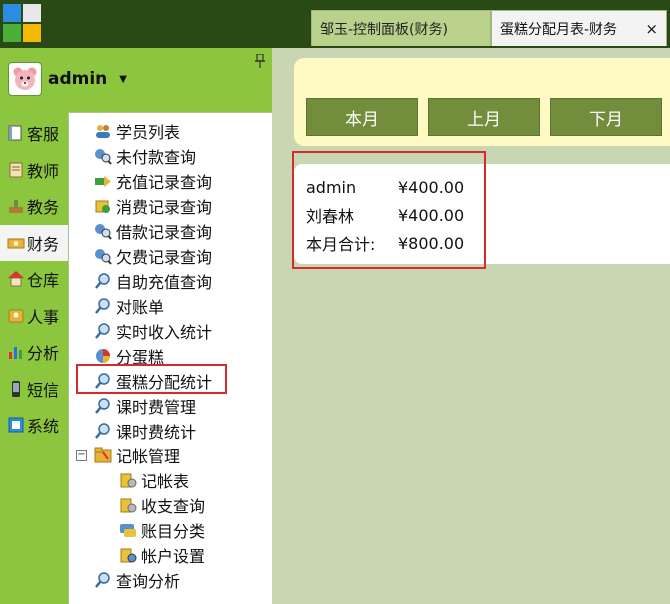  I want to click on top-bar: 邹玉-控制面板(财务) 蛋糕分配月表-财务 ×, so click(335, 24).